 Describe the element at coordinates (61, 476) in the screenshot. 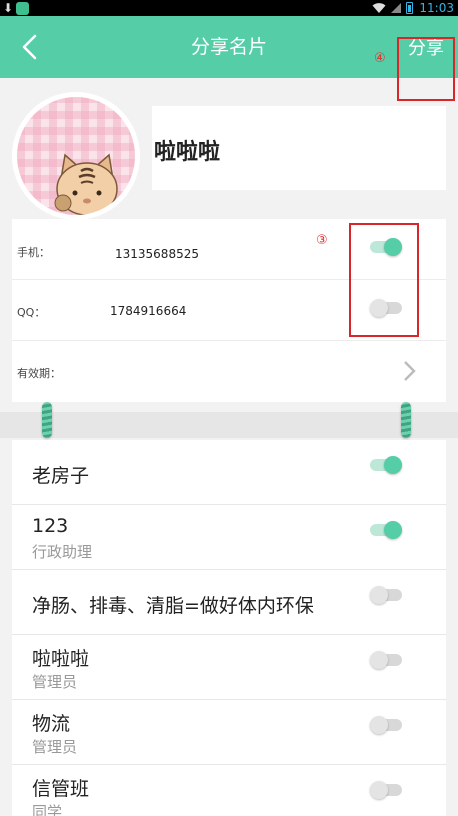

I see `group-title: 老房子` at that location.